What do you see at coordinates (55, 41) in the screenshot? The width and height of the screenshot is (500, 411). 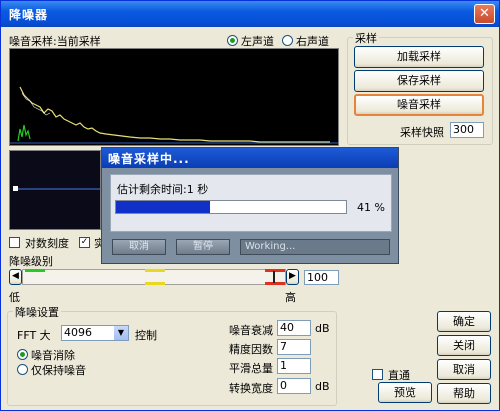 I see `spectrum-label: 噪音采样:当前采样` at bounding box center [55, 41].